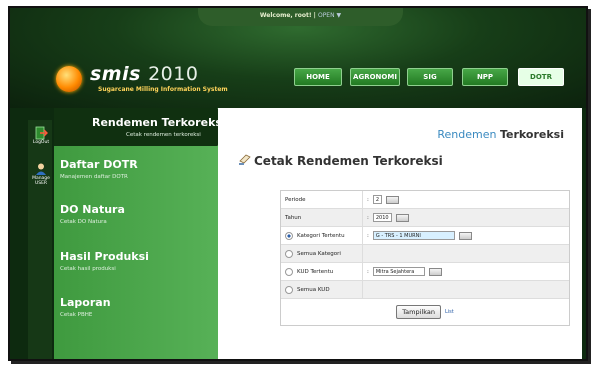 This screenshot has height=367, width=595. I want to click on periode-label: Periode, so click(295, 199).